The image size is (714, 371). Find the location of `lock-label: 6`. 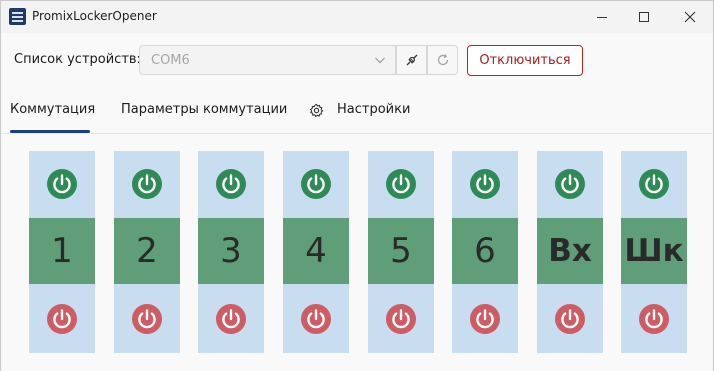

lock-label: 6 is located at coordinates (485, 251).